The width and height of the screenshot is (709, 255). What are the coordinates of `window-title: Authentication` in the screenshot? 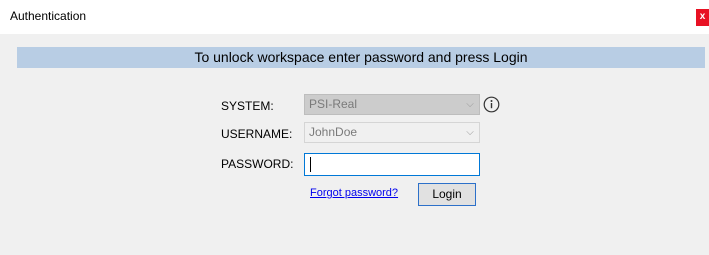 It's located at (48, 16).